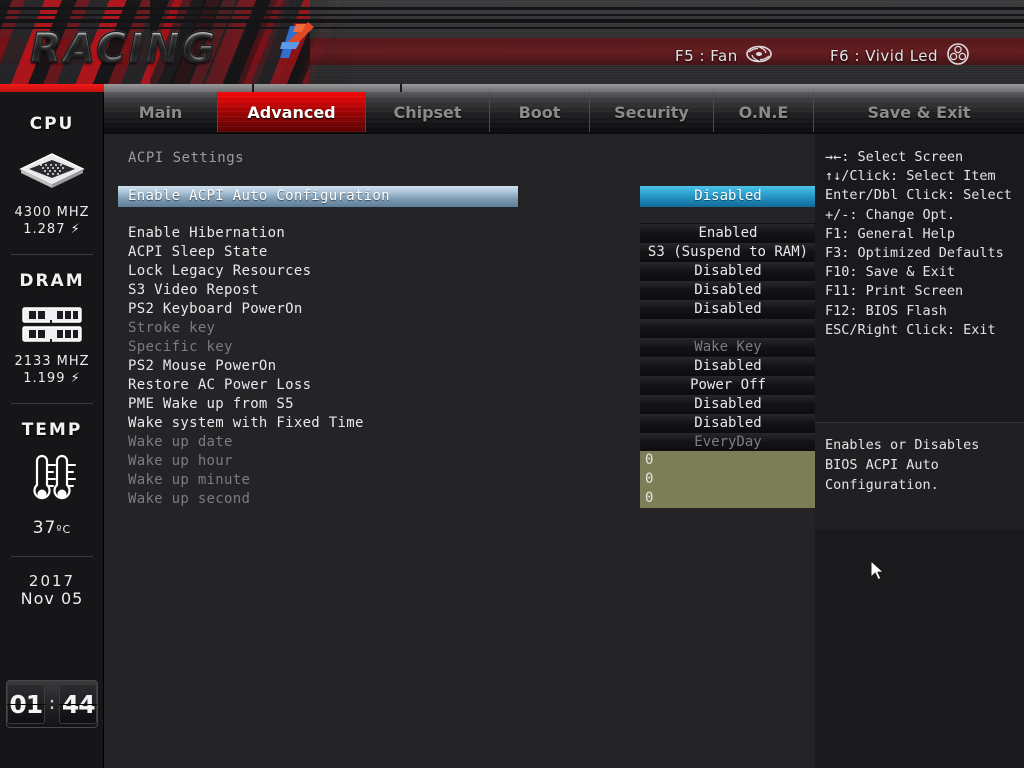  What do you see at coordinates (728, 196) in the screenshot?
I see `option-value-enable-acpi-auto-configuration: Disabled` at bounding box center [728, 196].